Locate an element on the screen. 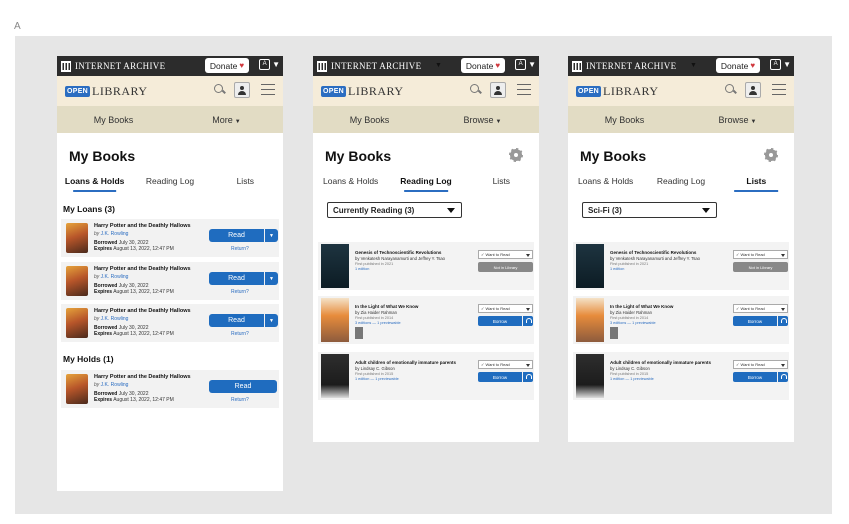  nav-more: More ▼ is located at coordinates (226, 120).